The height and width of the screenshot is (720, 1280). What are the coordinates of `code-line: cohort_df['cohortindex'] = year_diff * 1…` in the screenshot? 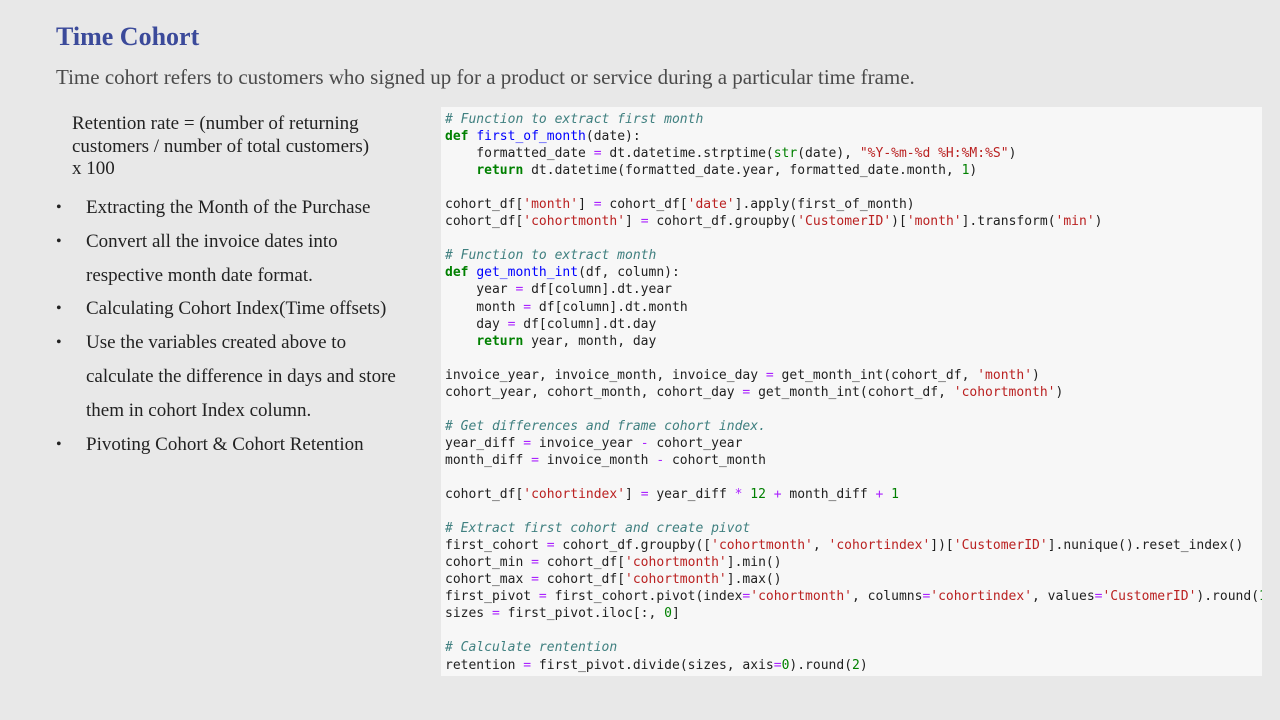 It's located at (853, 494).